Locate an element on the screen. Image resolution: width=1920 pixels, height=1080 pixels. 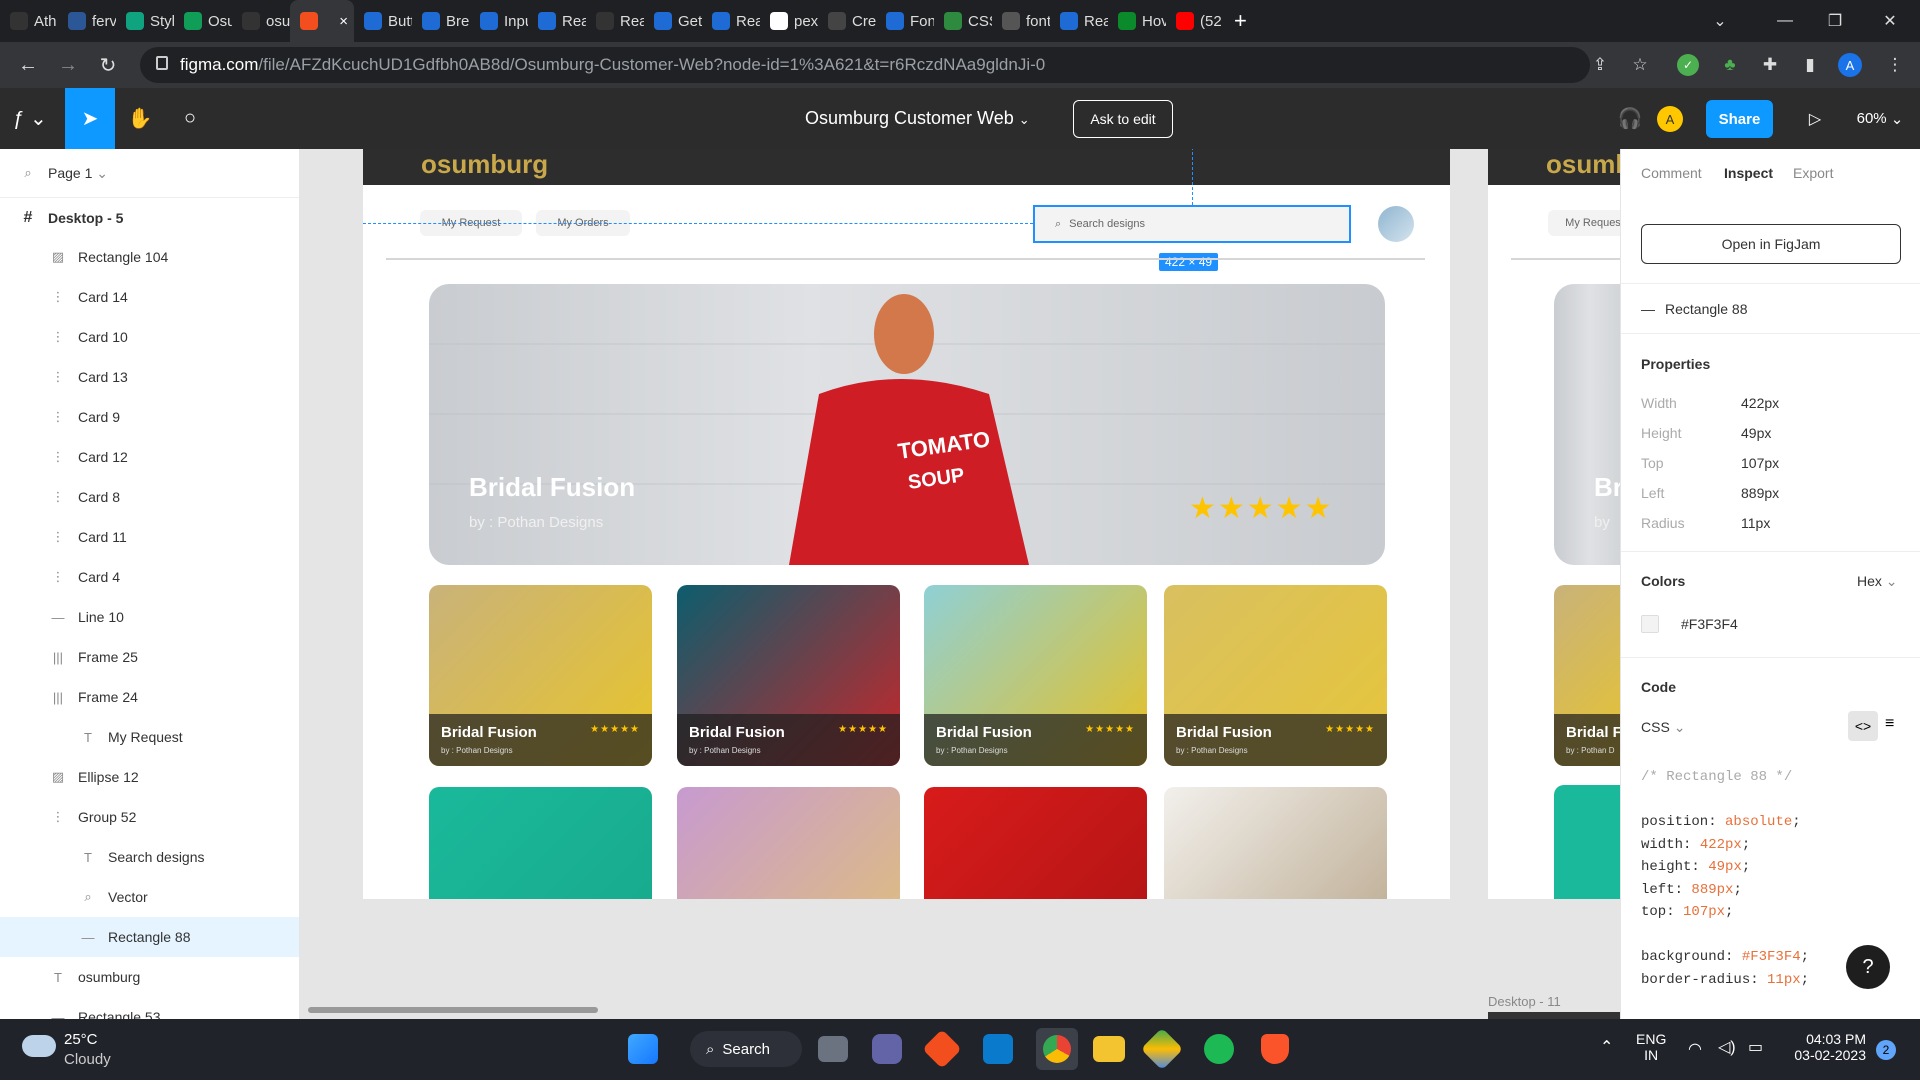
headphones-icon: 🎧 is located at coordinates (1630, 118).